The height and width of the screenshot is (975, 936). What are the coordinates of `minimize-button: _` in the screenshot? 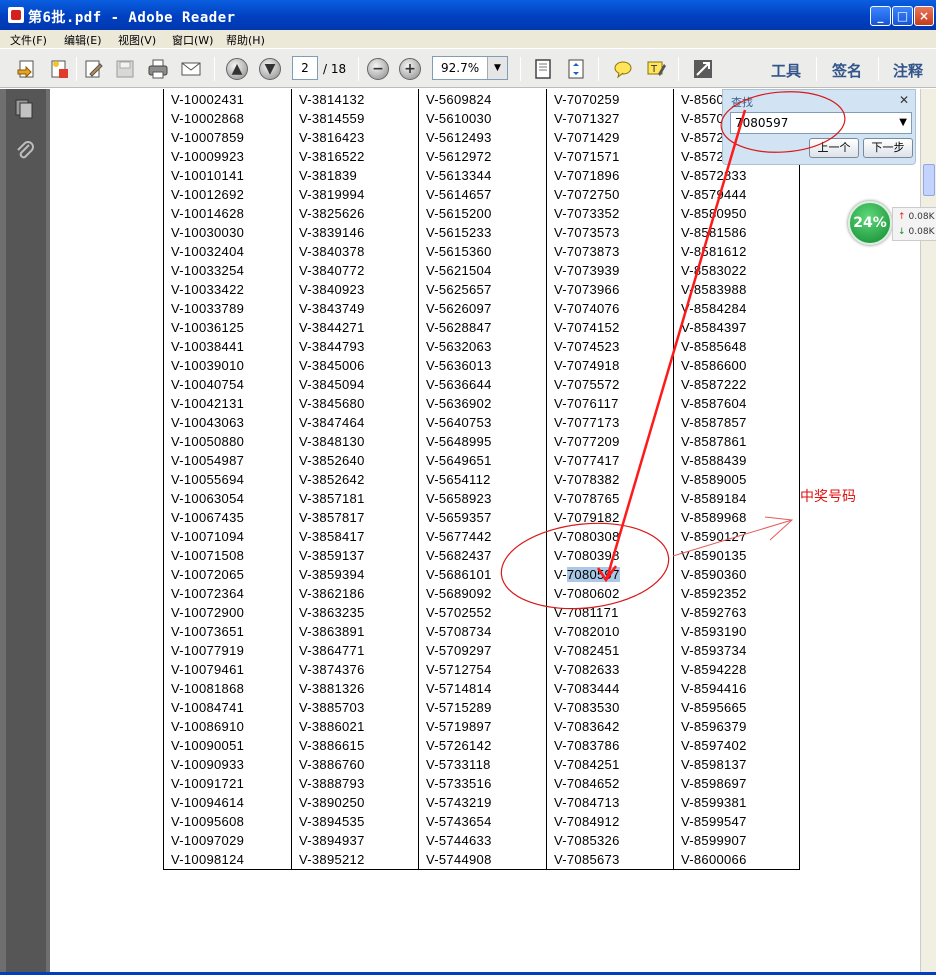 It's located at (880, 16).